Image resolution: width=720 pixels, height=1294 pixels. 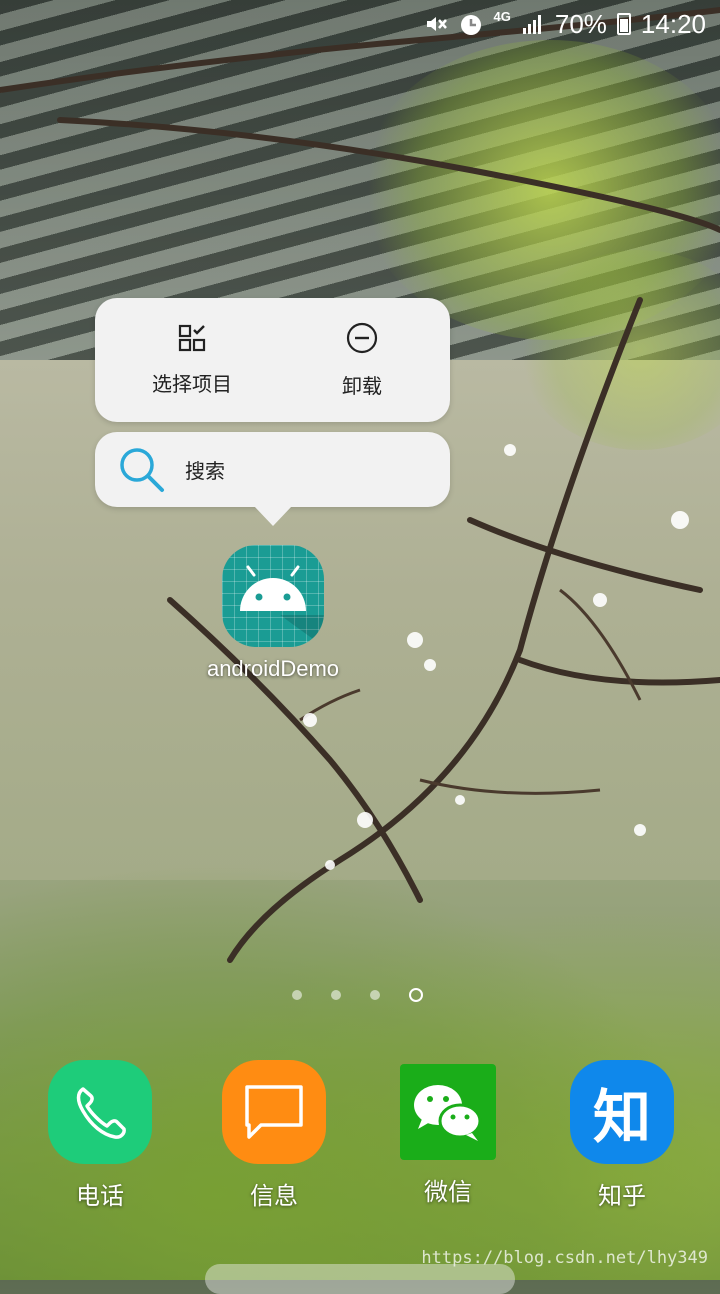 What do you see at coordinates (502, 16) in the screenshot?
I see `network-type: 4G` at bounding box center [502, 16].